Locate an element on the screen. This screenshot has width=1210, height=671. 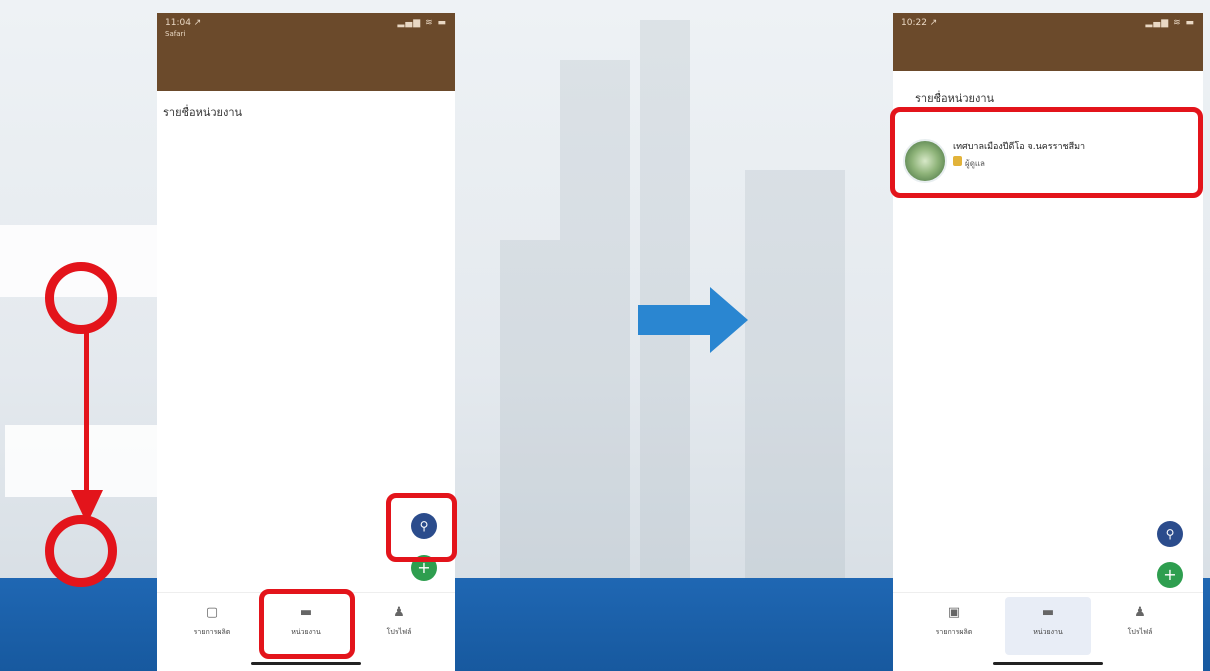
status-time: 10:22 ↗ is located at coordinates (919, 23).